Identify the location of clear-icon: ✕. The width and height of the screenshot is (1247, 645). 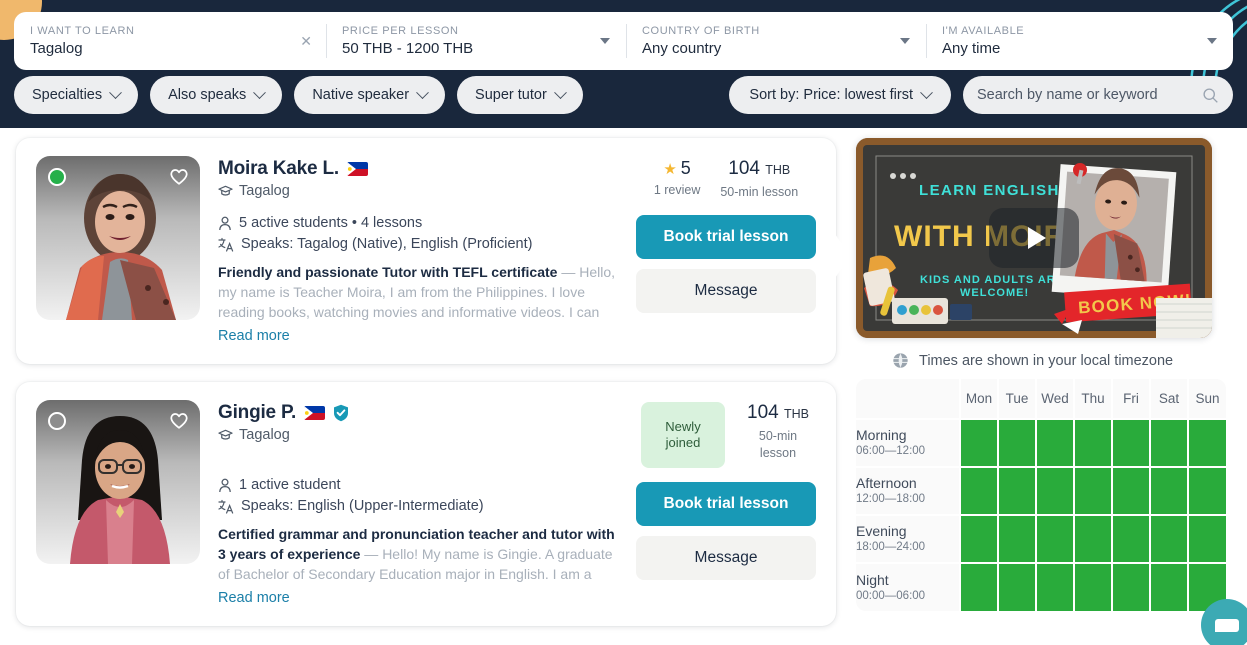
(306, 41).